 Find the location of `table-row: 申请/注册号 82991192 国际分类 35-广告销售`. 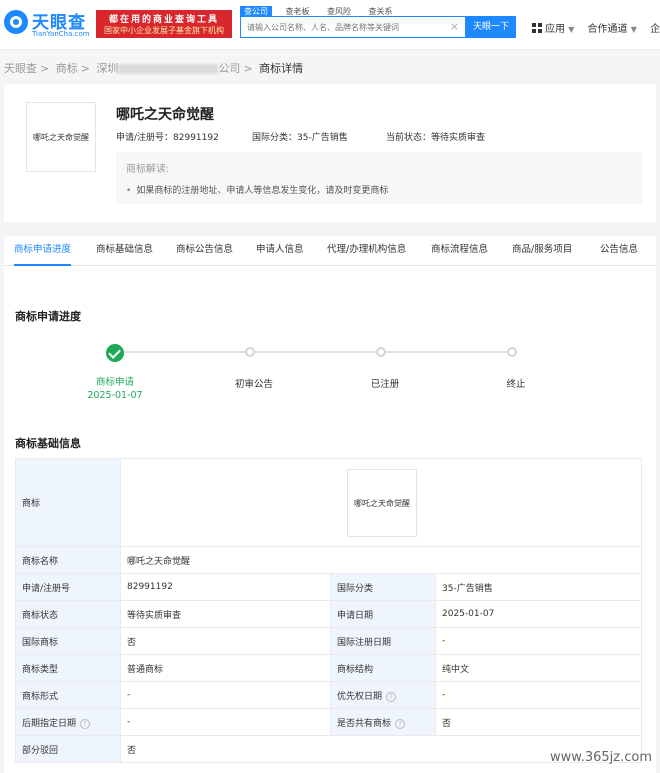

table-row: 申请/注册号 82991192 国际分类 35-广告销售 is located at coordinates (328, 587).